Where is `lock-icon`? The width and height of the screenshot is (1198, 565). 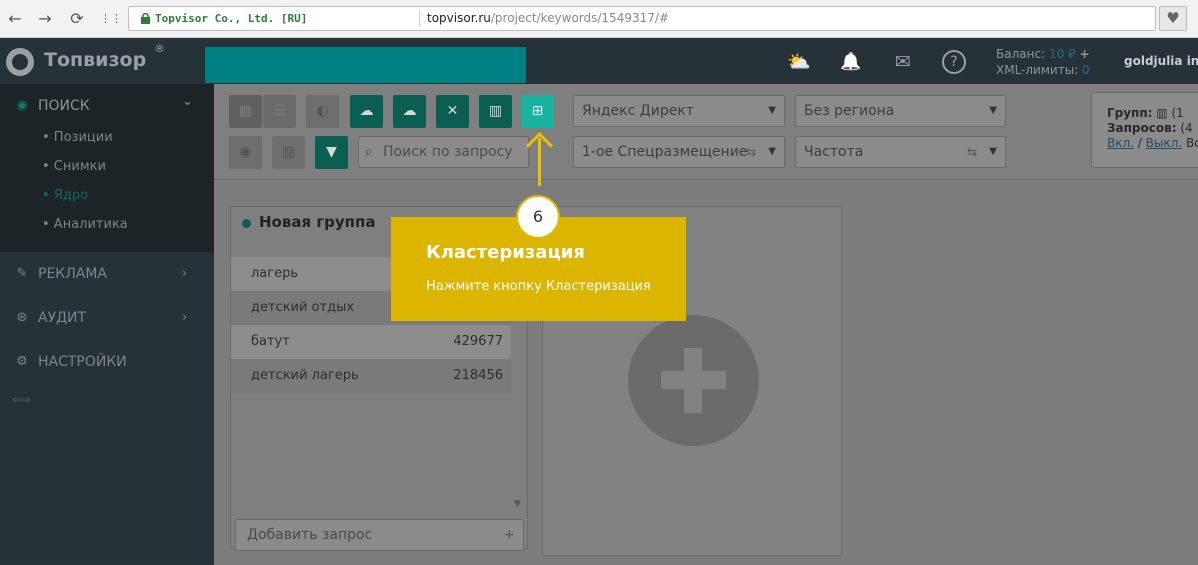
lock-icon is located at coordinates (145, 18).